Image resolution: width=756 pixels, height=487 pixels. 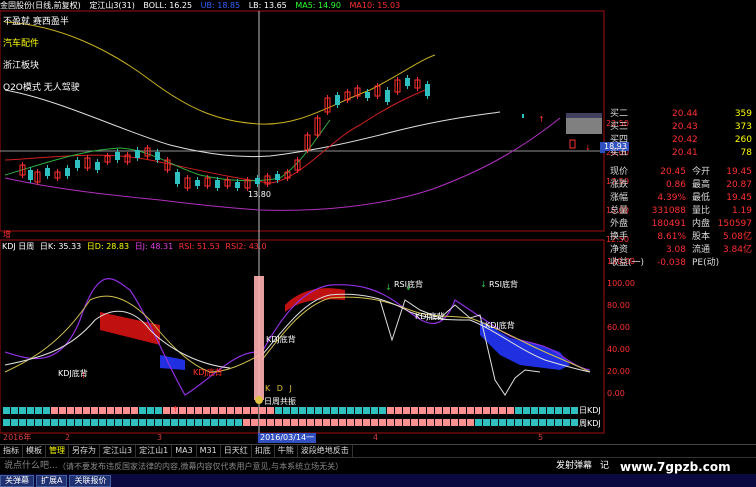 I want to click on kdj-tick: 0.00, so click(x=616, y=393).